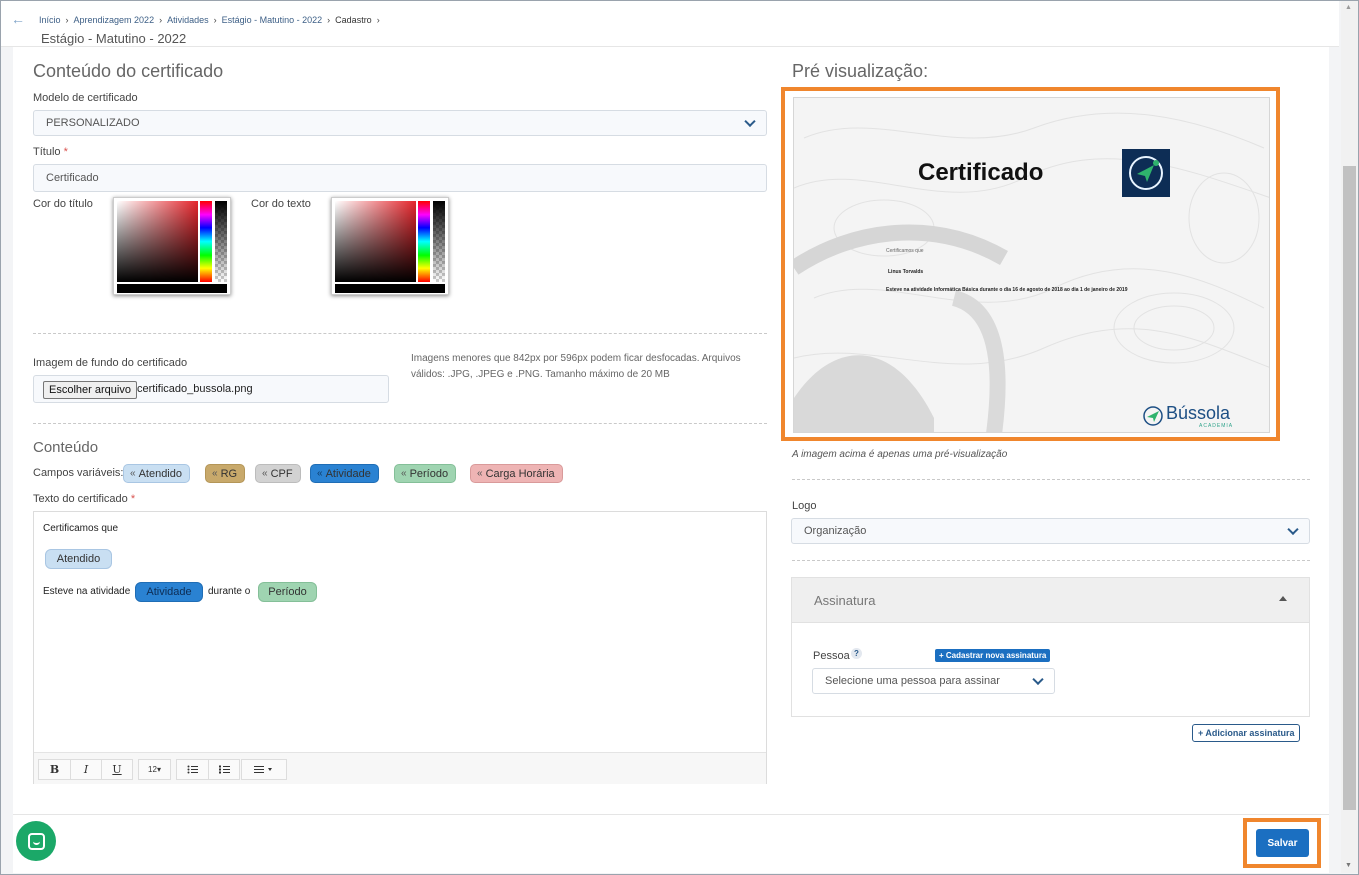 The image size is (1359, 875). What do you see at coordinates (195, 389) in the screenshot?
I see `file-name: certificado_bussola.png` at bounding box center [195, 389].